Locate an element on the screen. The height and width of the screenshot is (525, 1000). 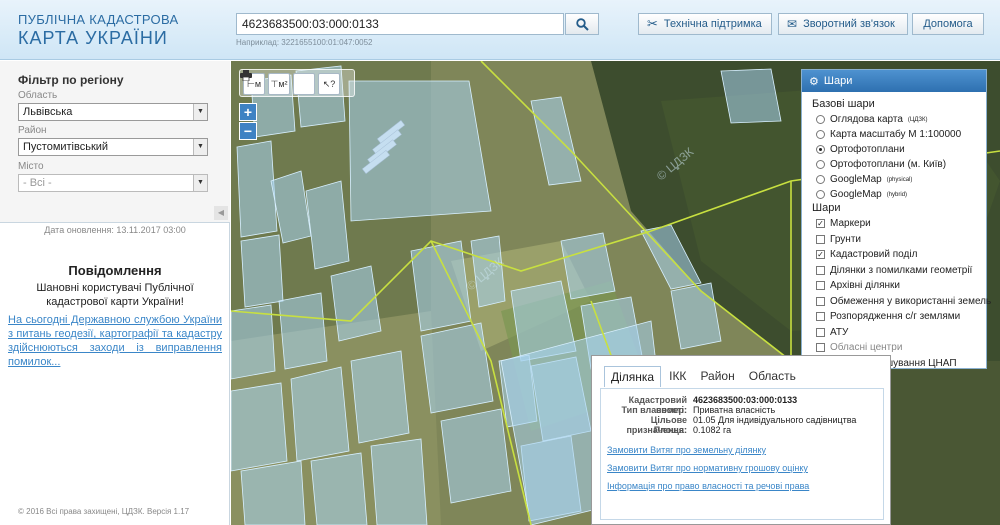
base-layer-sup: (hybrid) is located at coordinates (897, 194).